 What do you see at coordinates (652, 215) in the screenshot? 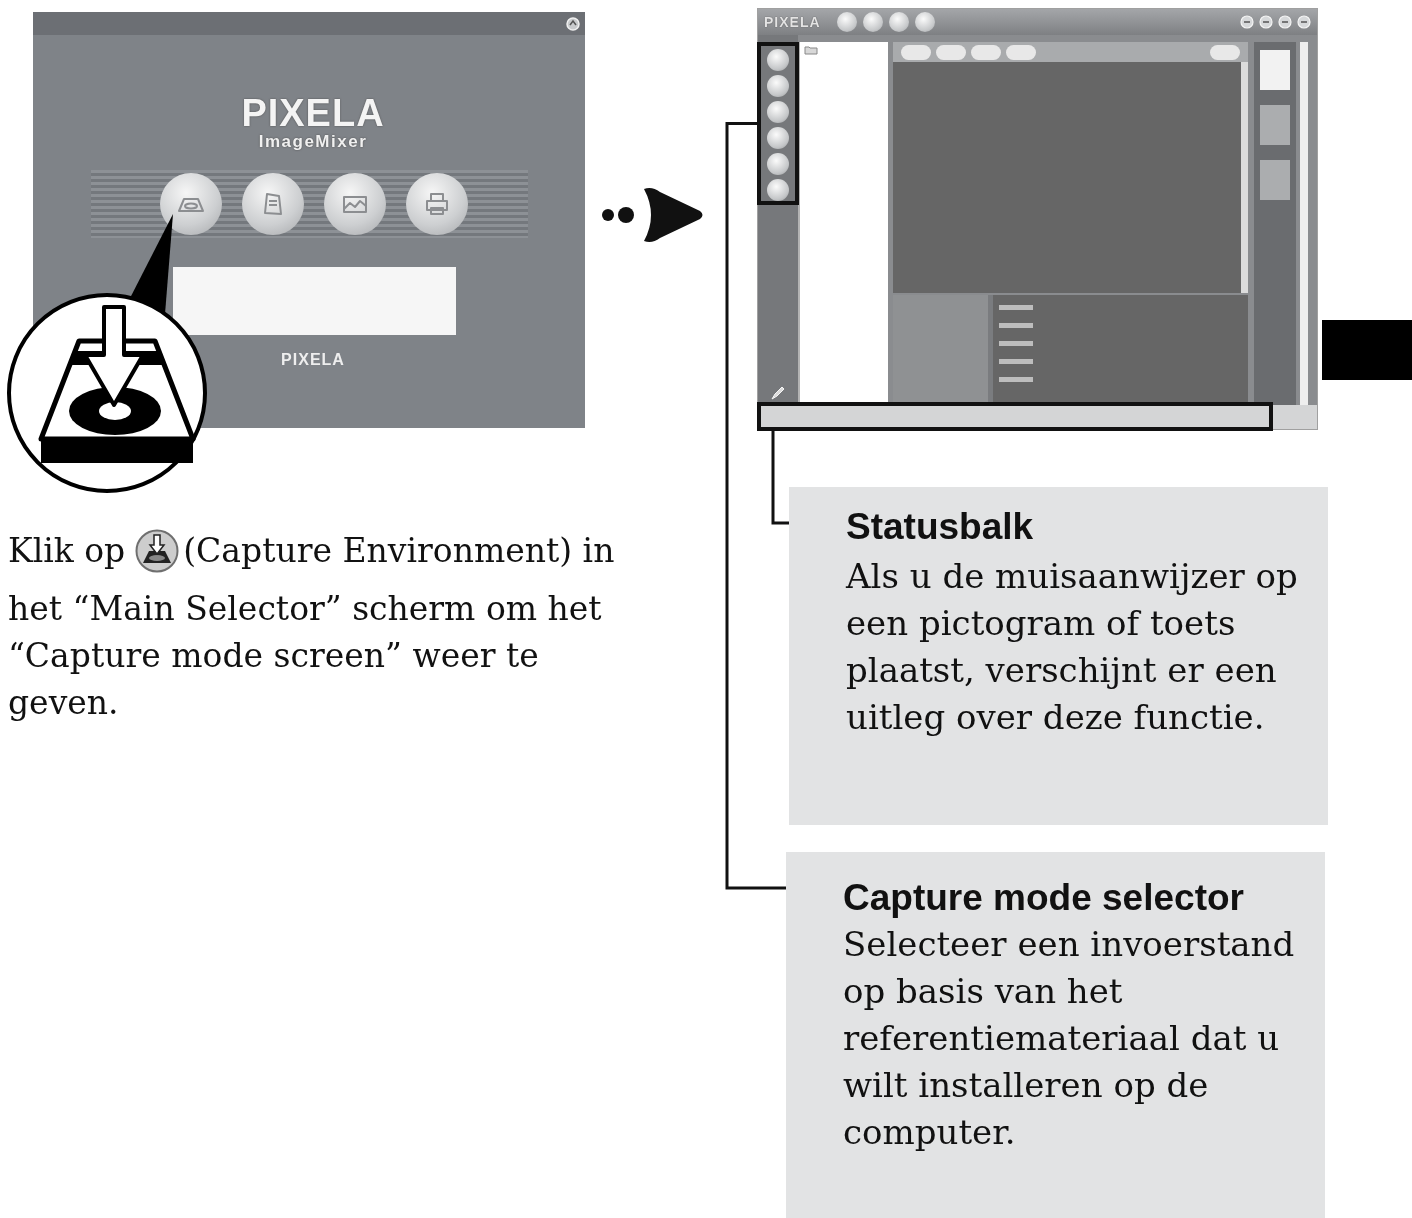
I see `dotted-arrow-icon` at bounding box center [652, 215].